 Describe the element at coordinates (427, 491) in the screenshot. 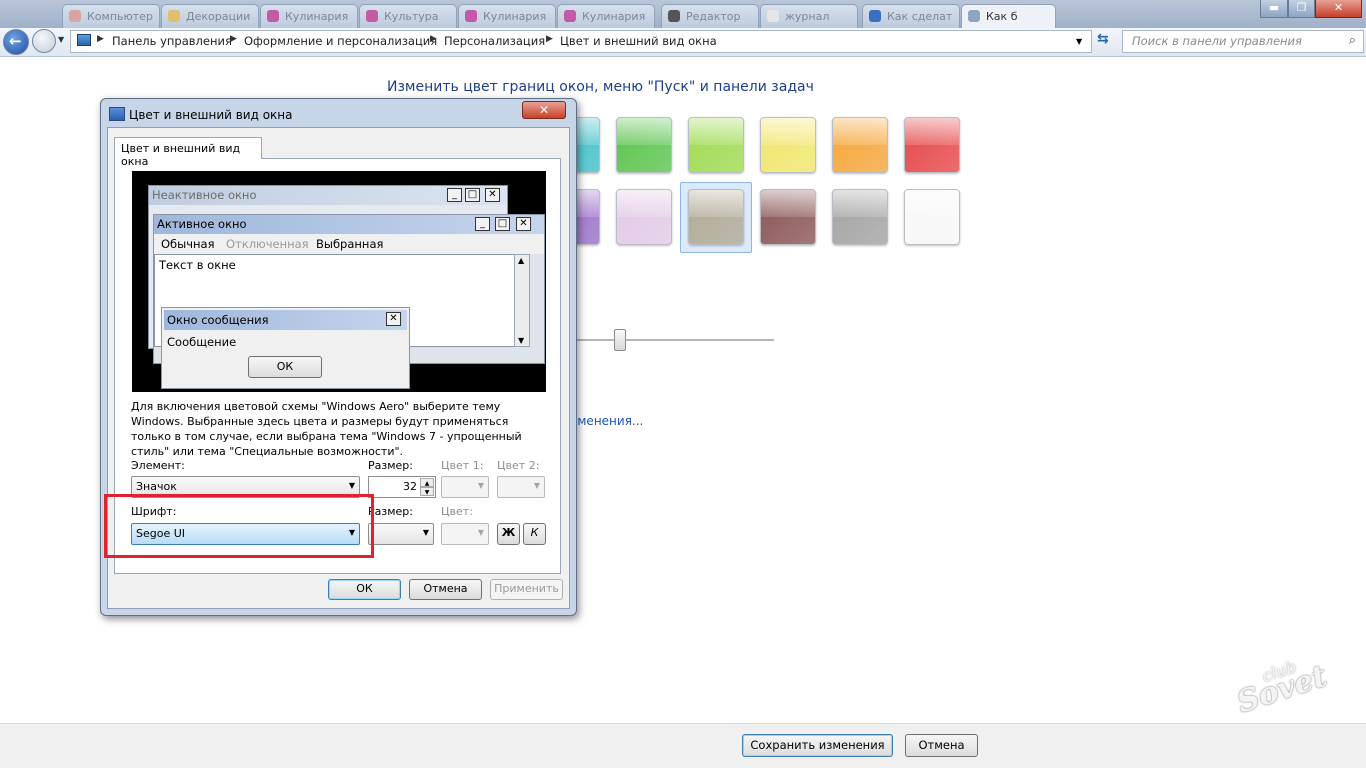

I see `stepper-down-icon: ▼` at that location.